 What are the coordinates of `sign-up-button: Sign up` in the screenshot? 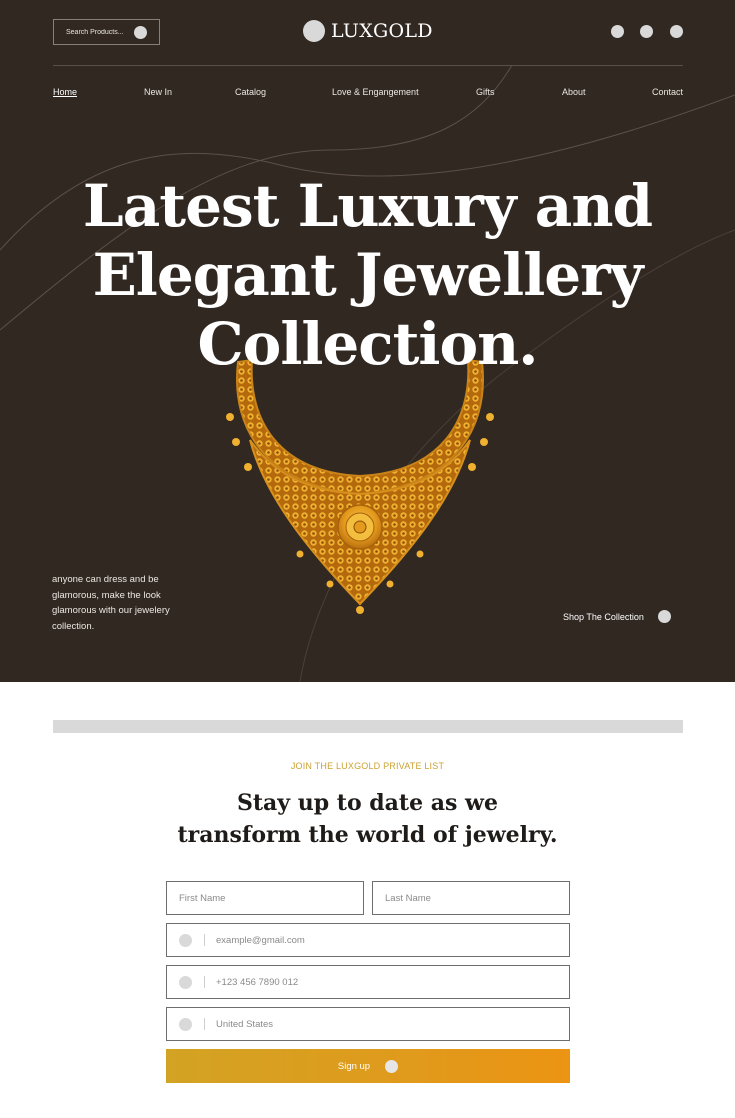 It's located at (368, 1066).